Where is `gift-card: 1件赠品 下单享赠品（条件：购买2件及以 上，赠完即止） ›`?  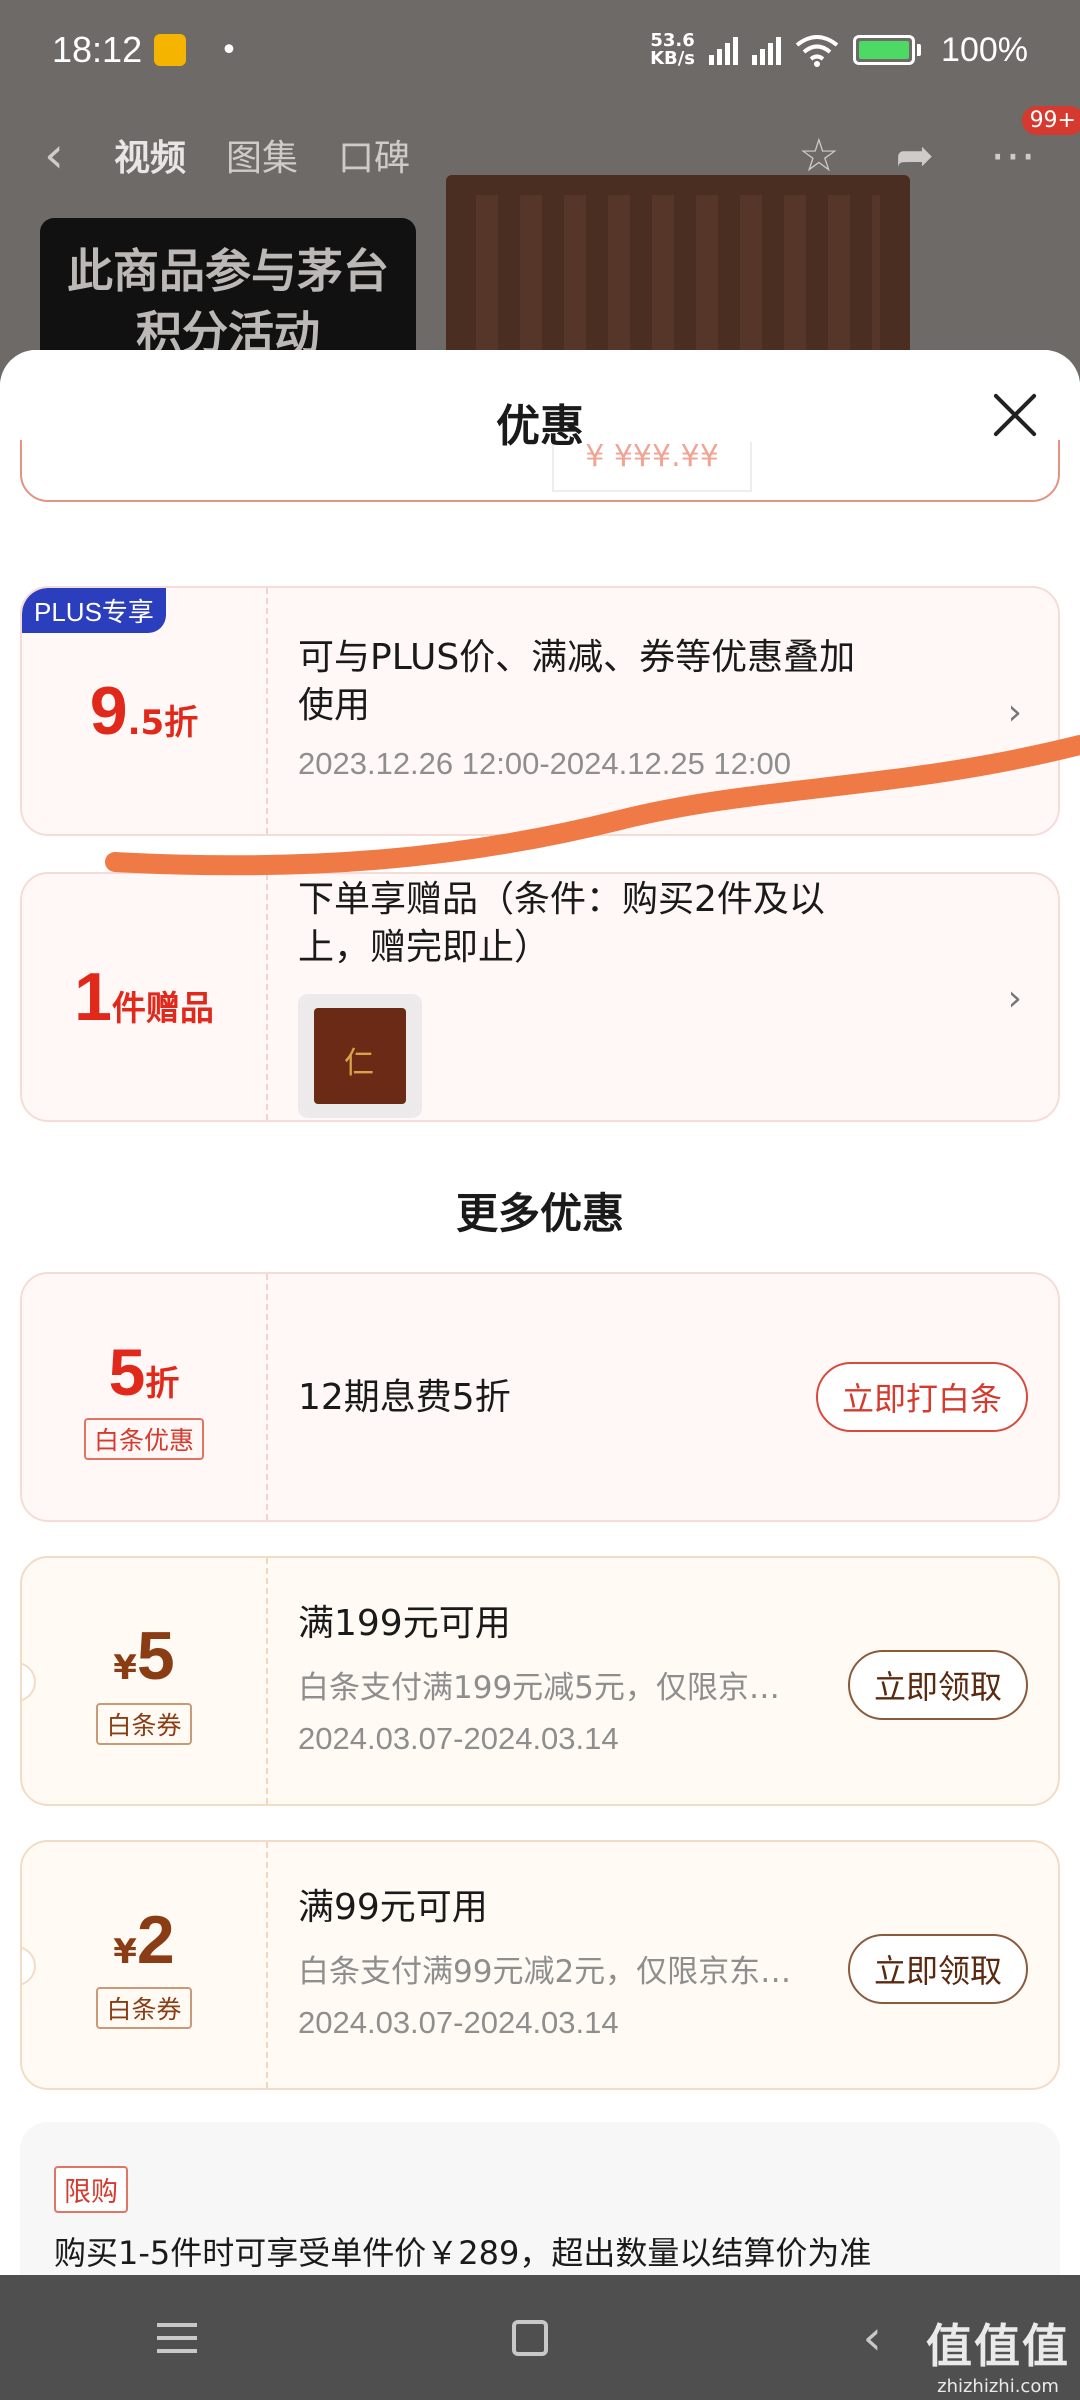
gift-card: 1件赠品 下单享赠品（条件：购买2件及以 上，赠完即止） › is located at coordinates (540, 997).